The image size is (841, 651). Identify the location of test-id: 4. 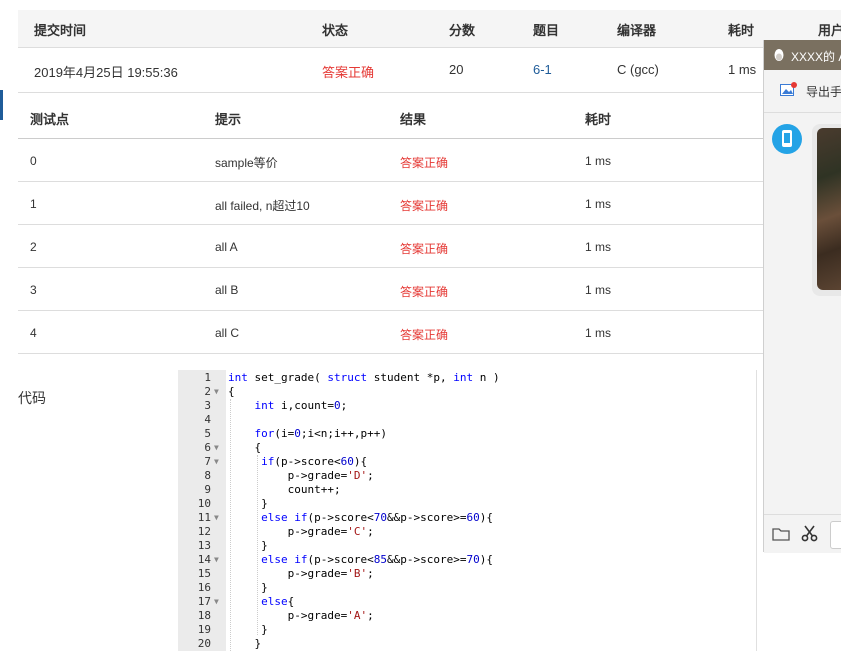
(33, 333).